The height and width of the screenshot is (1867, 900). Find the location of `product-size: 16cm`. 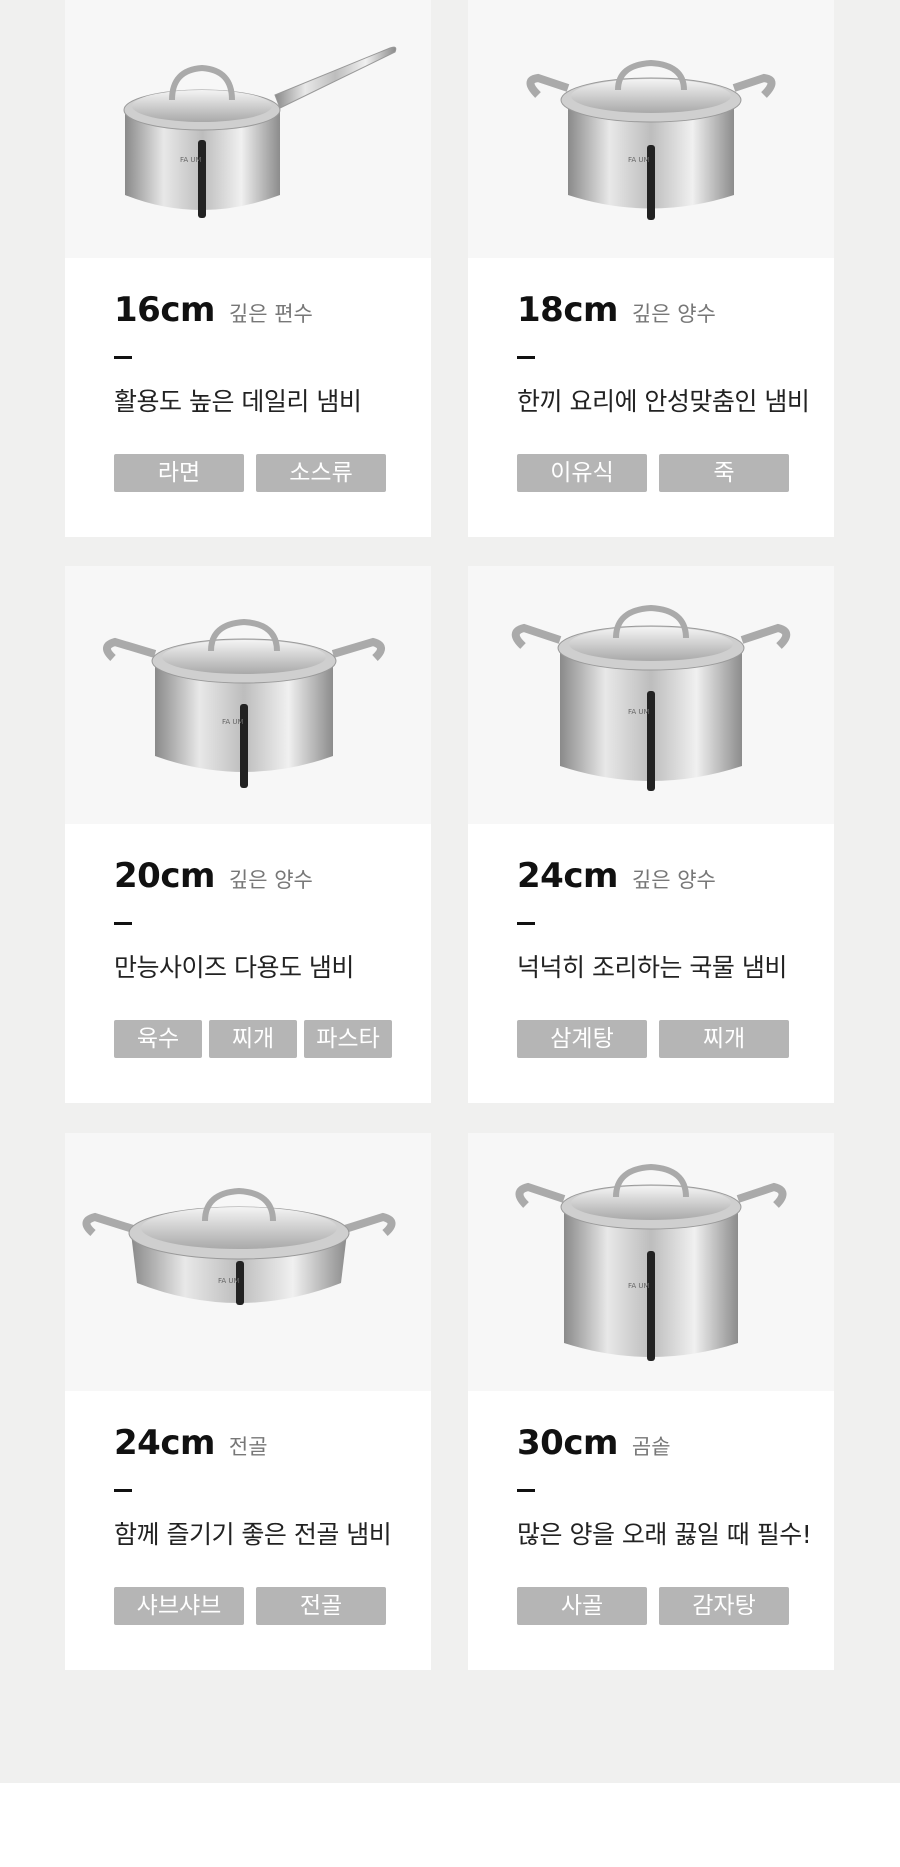

product-size: 16cm is located at coordinates (164, 310).